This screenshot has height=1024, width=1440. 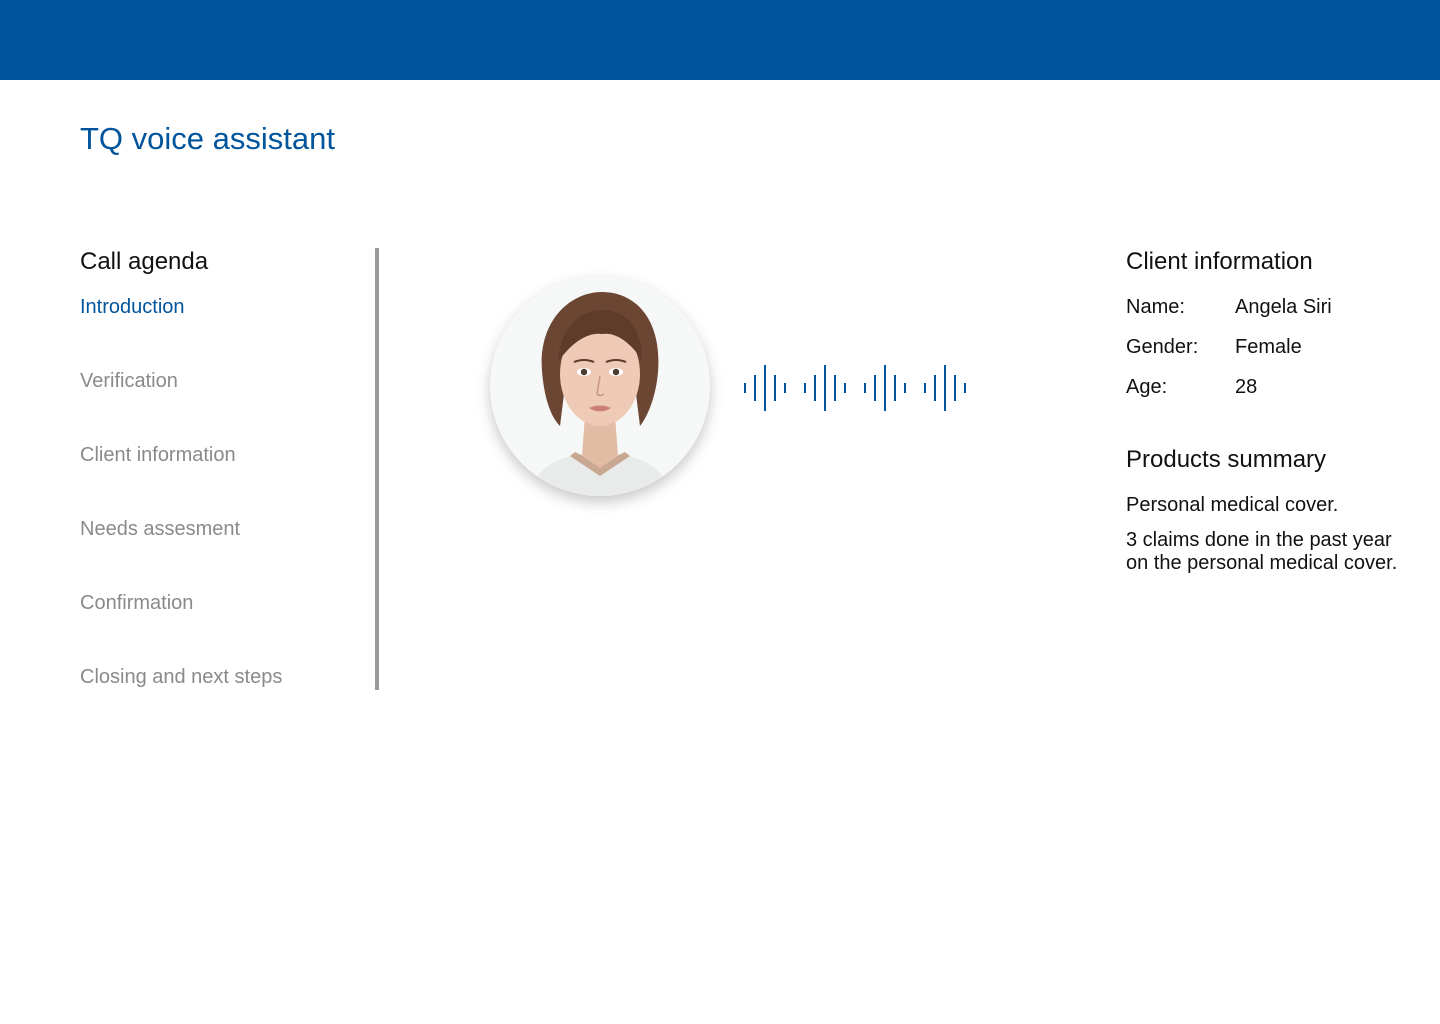 What do you see at coordinates (1232, 505) in the screenshot?
I see `product-line-cover: Personal medical cover.` at bounding box center [1232, 505].